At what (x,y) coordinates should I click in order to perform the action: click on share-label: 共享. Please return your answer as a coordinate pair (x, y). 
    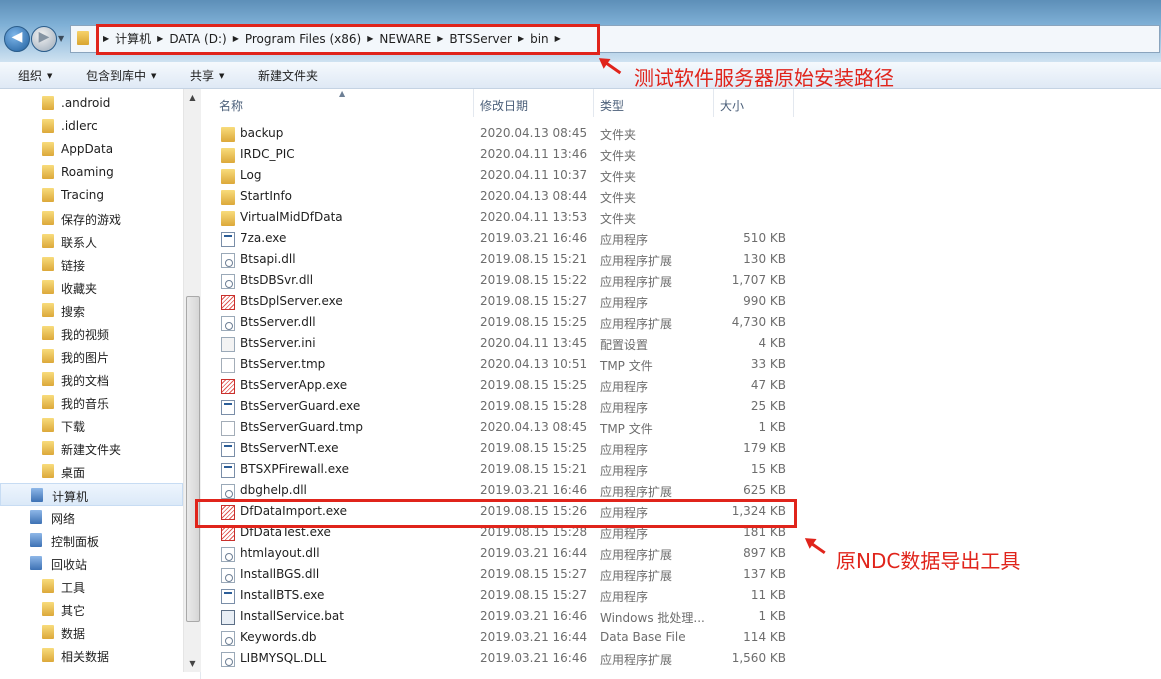
    Looking at the image, I should click on (202, 76).